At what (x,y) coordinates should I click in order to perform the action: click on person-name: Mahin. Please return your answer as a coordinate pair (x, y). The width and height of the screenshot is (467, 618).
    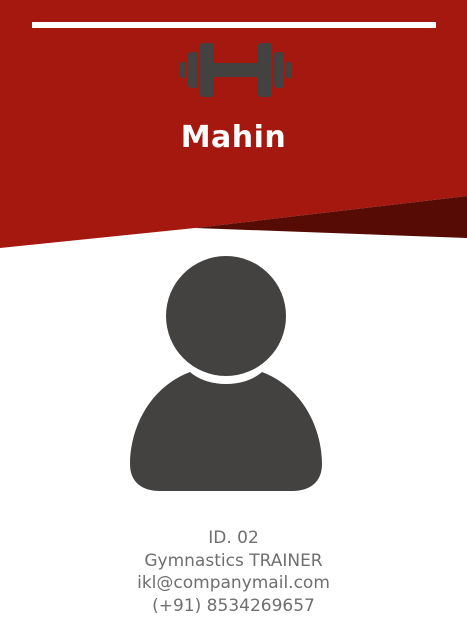
    Looking at the image, I should click on (233, 137).